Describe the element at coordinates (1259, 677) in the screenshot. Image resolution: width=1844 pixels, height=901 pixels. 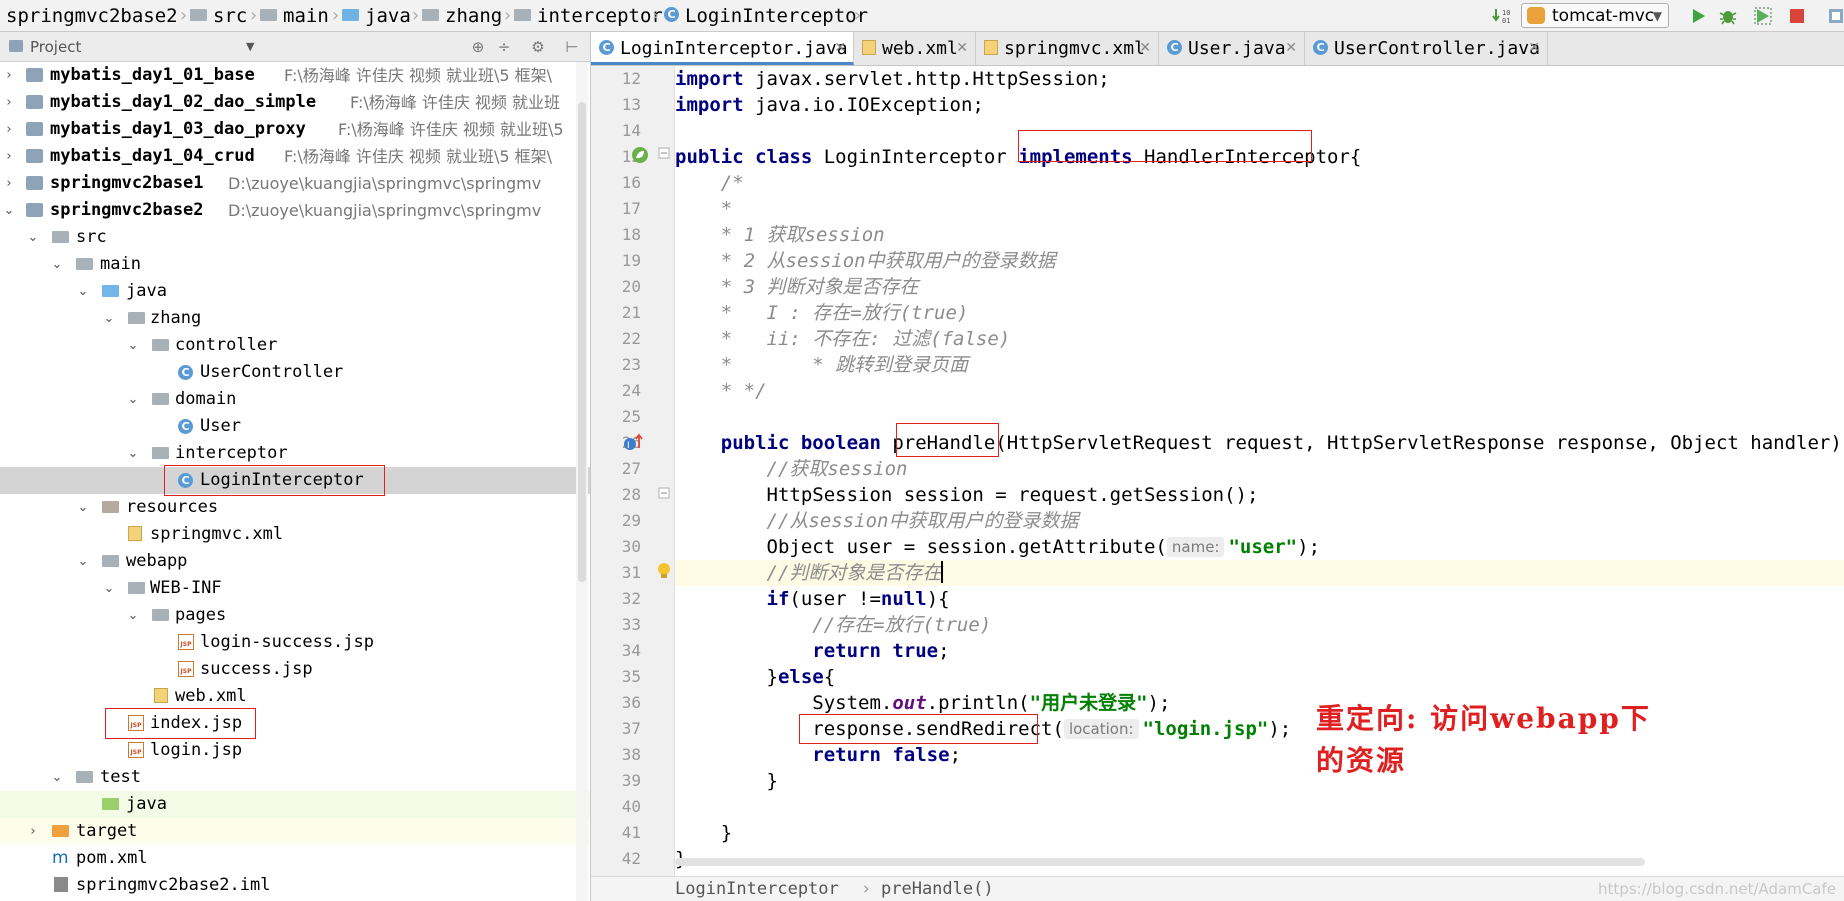
I see `code-line: }else{` at that location.